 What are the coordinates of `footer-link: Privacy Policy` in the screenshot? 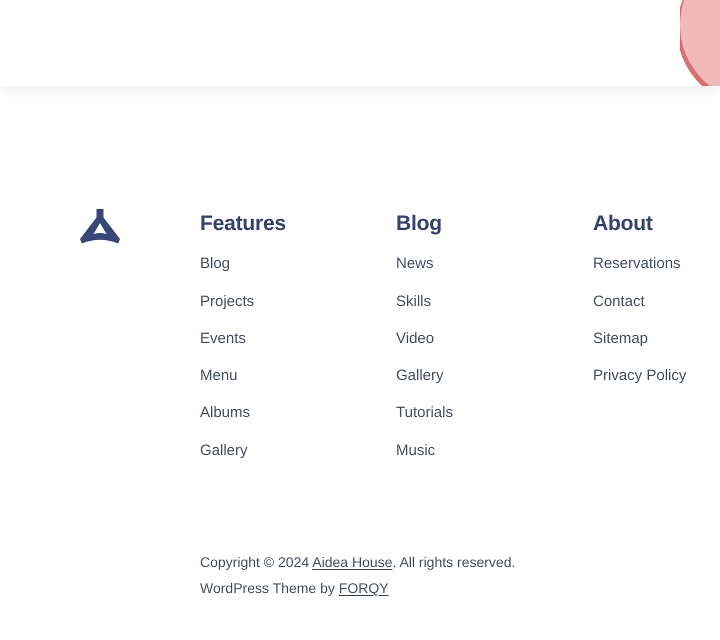 It's located at (639, 376).